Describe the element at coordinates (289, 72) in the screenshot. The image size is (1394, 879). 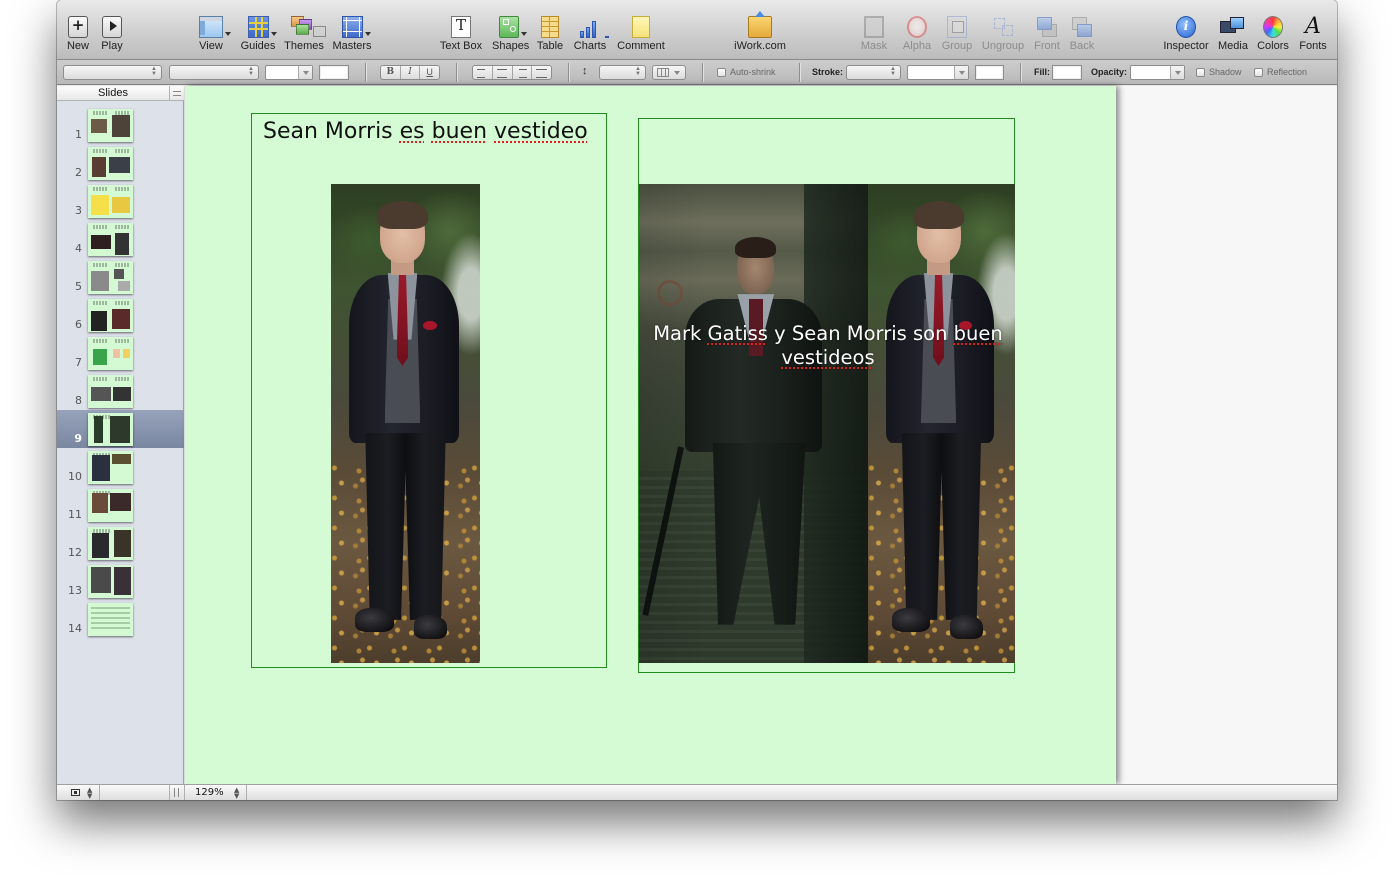
I see `font-size-combo` at that location.